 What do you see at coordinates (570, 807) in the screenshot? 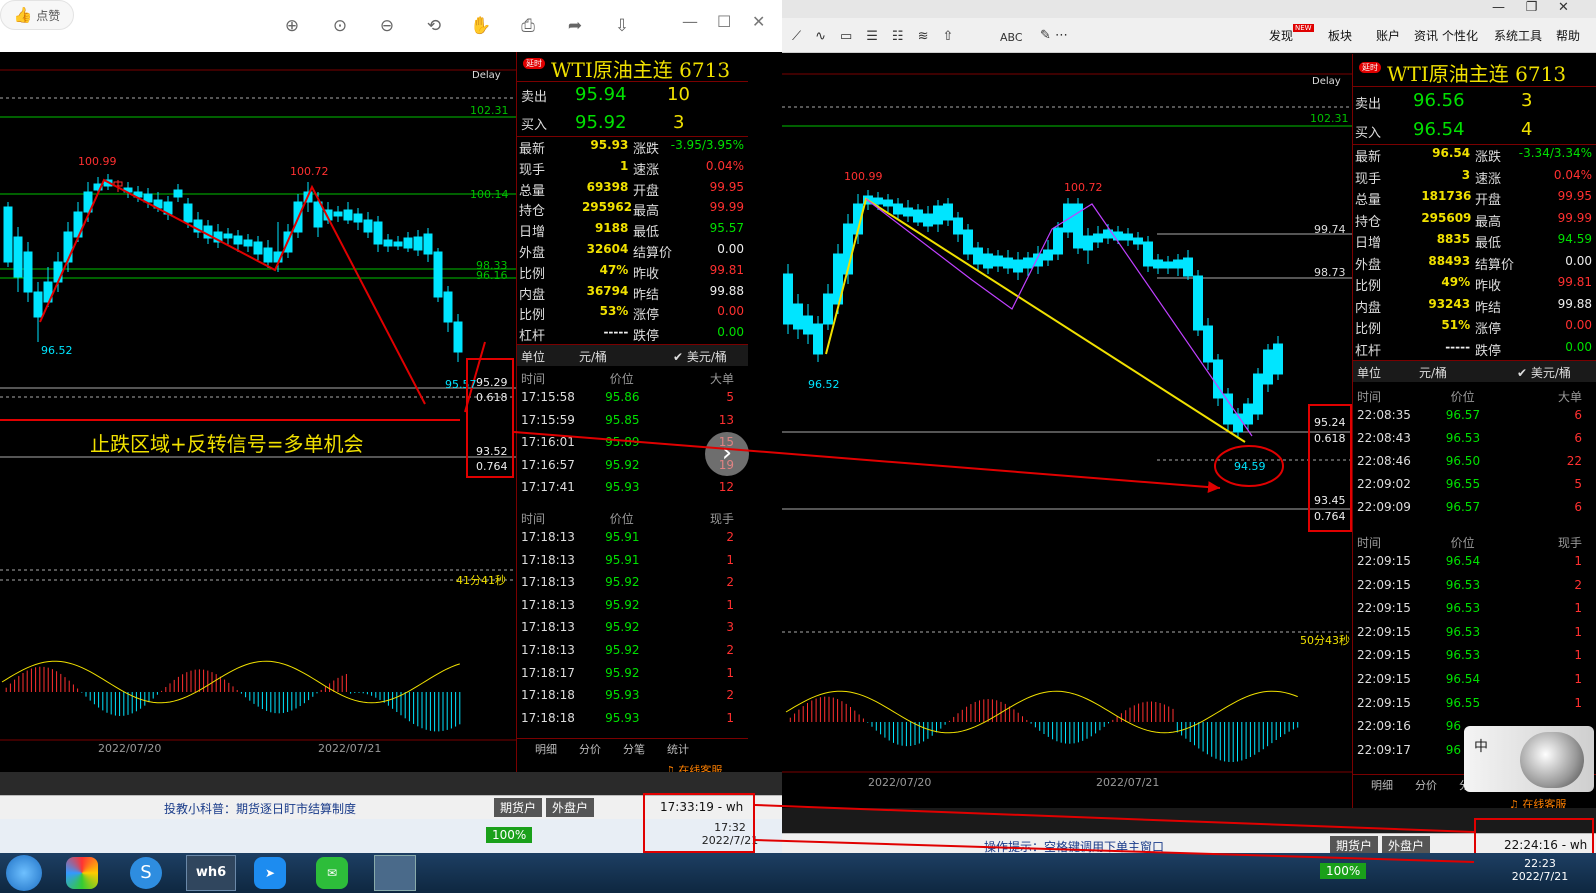
I see `foreign-account-button: 外盘户` at bounding box center [570, 807].